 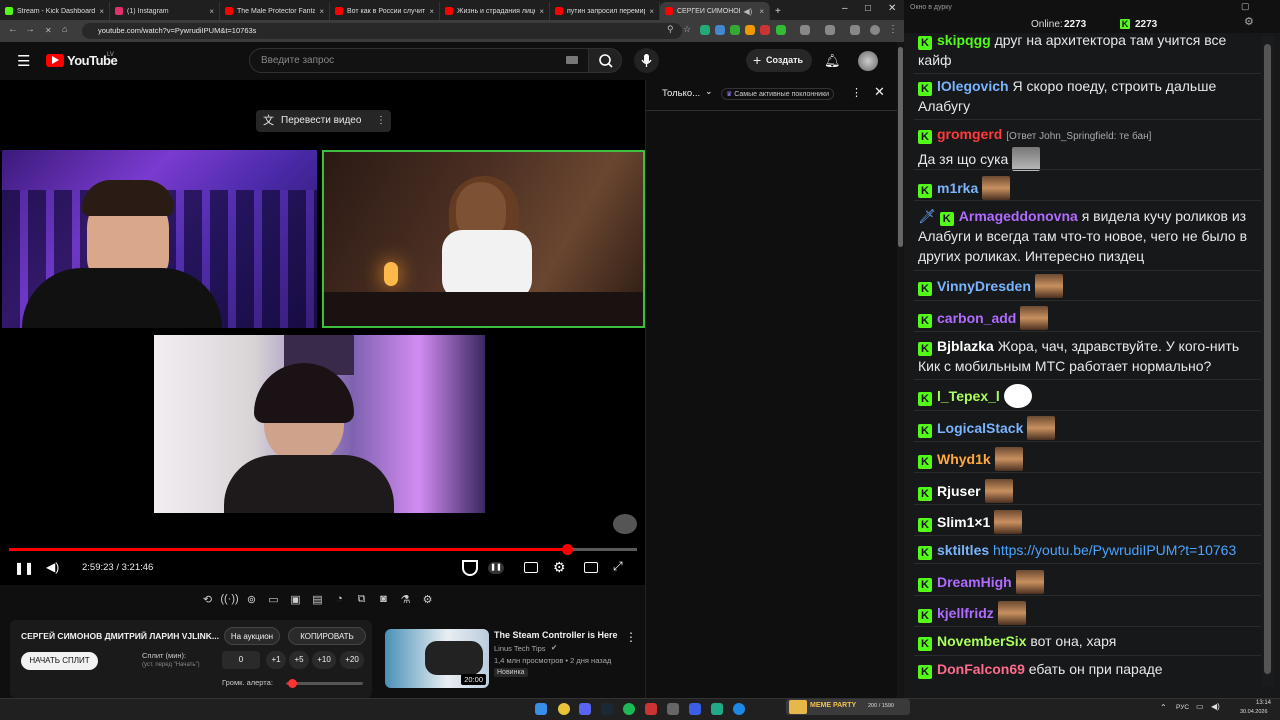 I want to click on search-button, so click(x=605, y=60).